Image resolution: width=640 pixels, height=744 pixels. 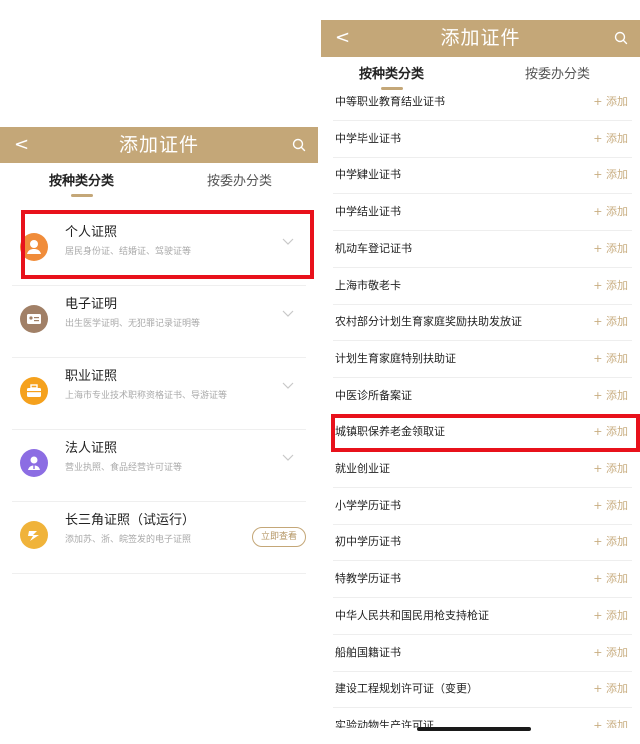 I want to click on home-indicator, so click(x=474, y=729).